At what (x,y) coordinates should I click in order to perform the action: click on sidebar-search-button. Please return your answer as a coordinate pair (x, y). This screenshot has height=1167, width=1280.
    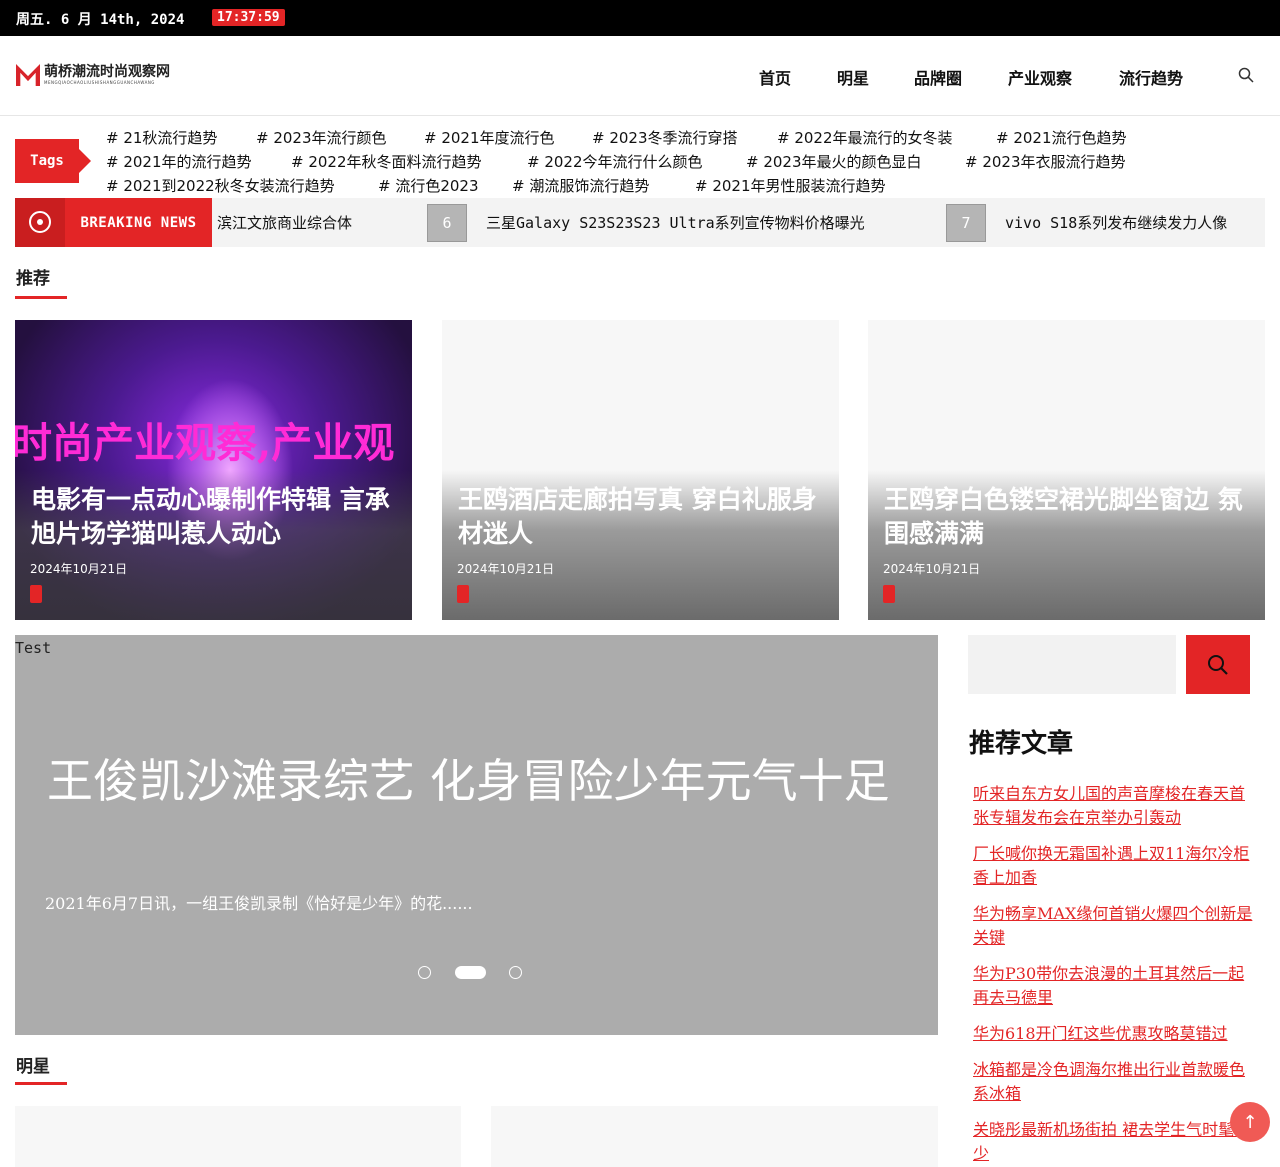
    Looking at the image, I should click on (1218, 664).